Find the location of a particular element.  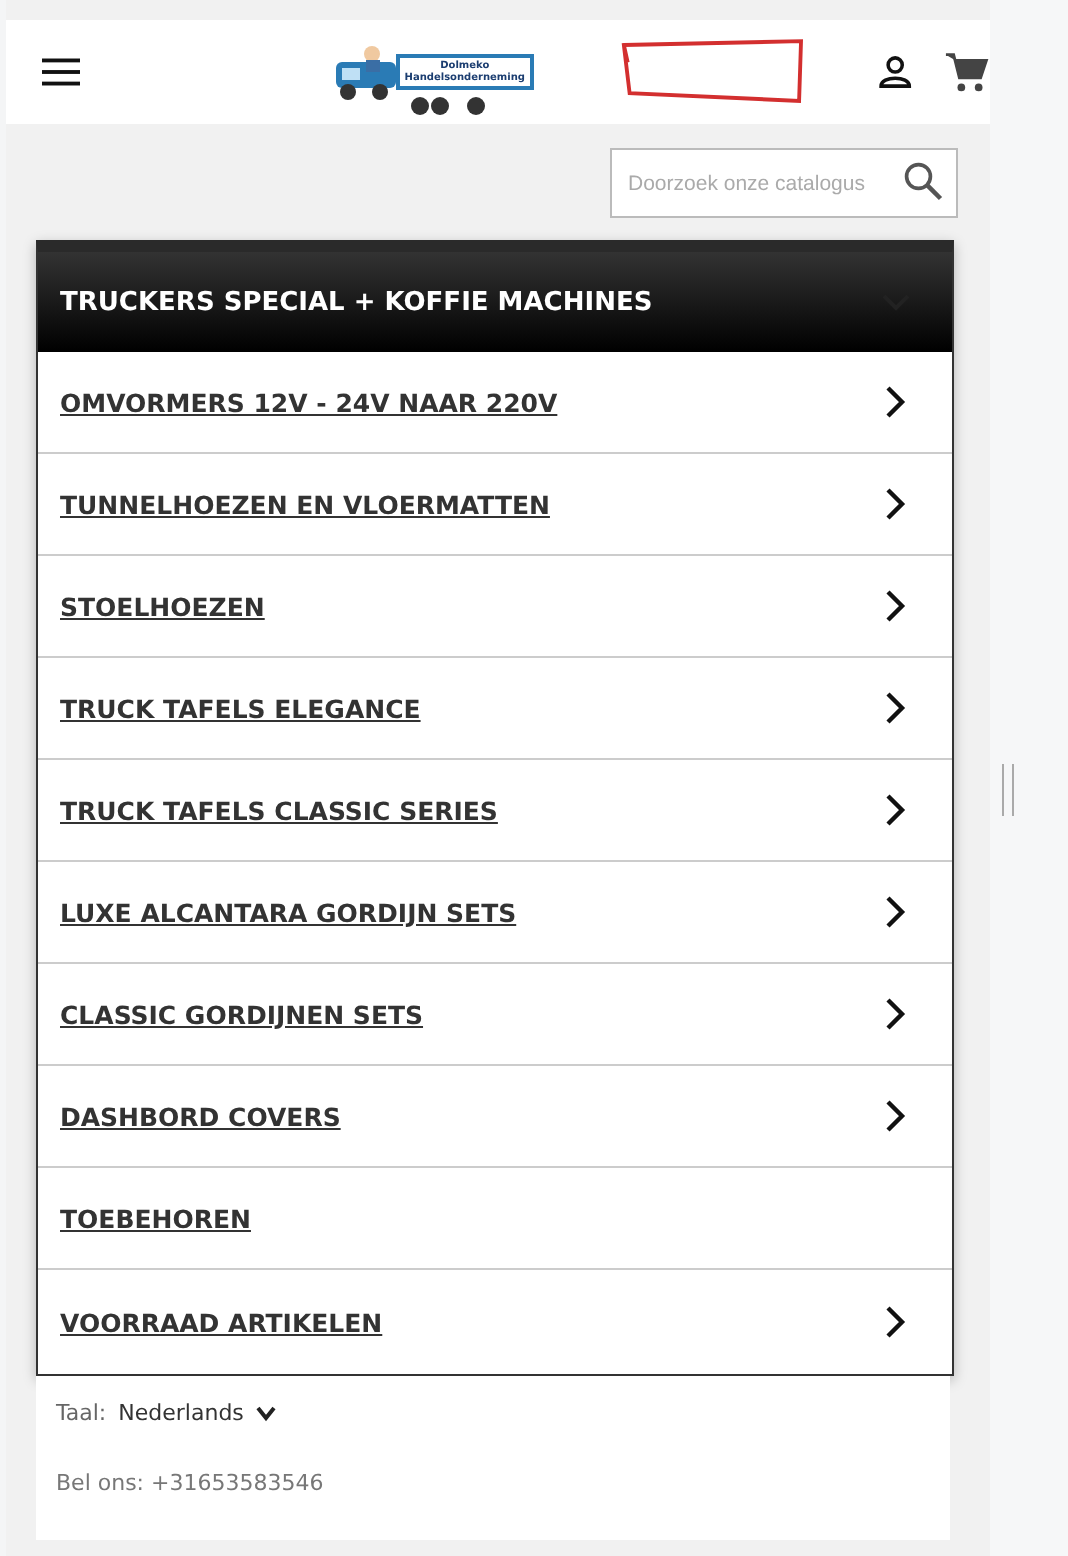

category-link: TRUCK TAFELS ELEGANCE is located at coordinates (240, 708).